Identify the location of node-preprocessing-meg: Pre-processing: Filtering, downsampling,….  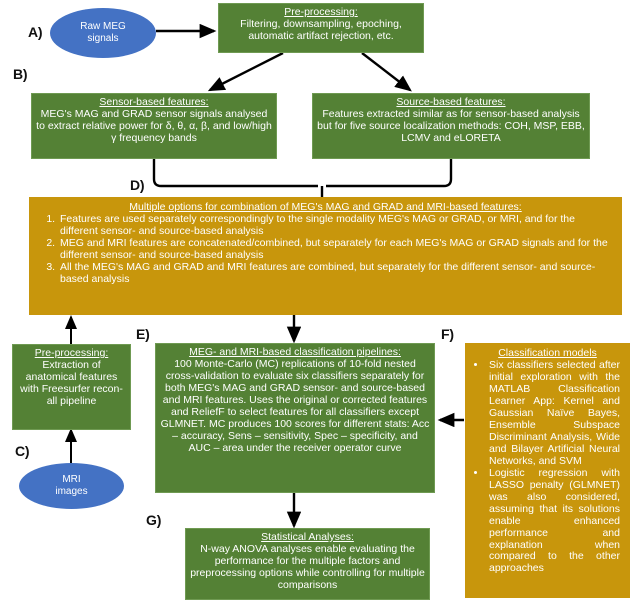
(321, 28).